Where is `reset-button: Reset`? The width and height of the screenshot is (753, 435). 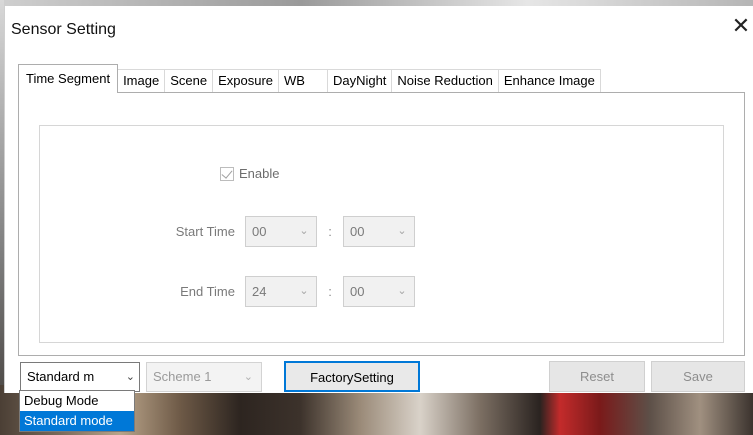
reset-button: Reset is located at coordinates (597, 376).